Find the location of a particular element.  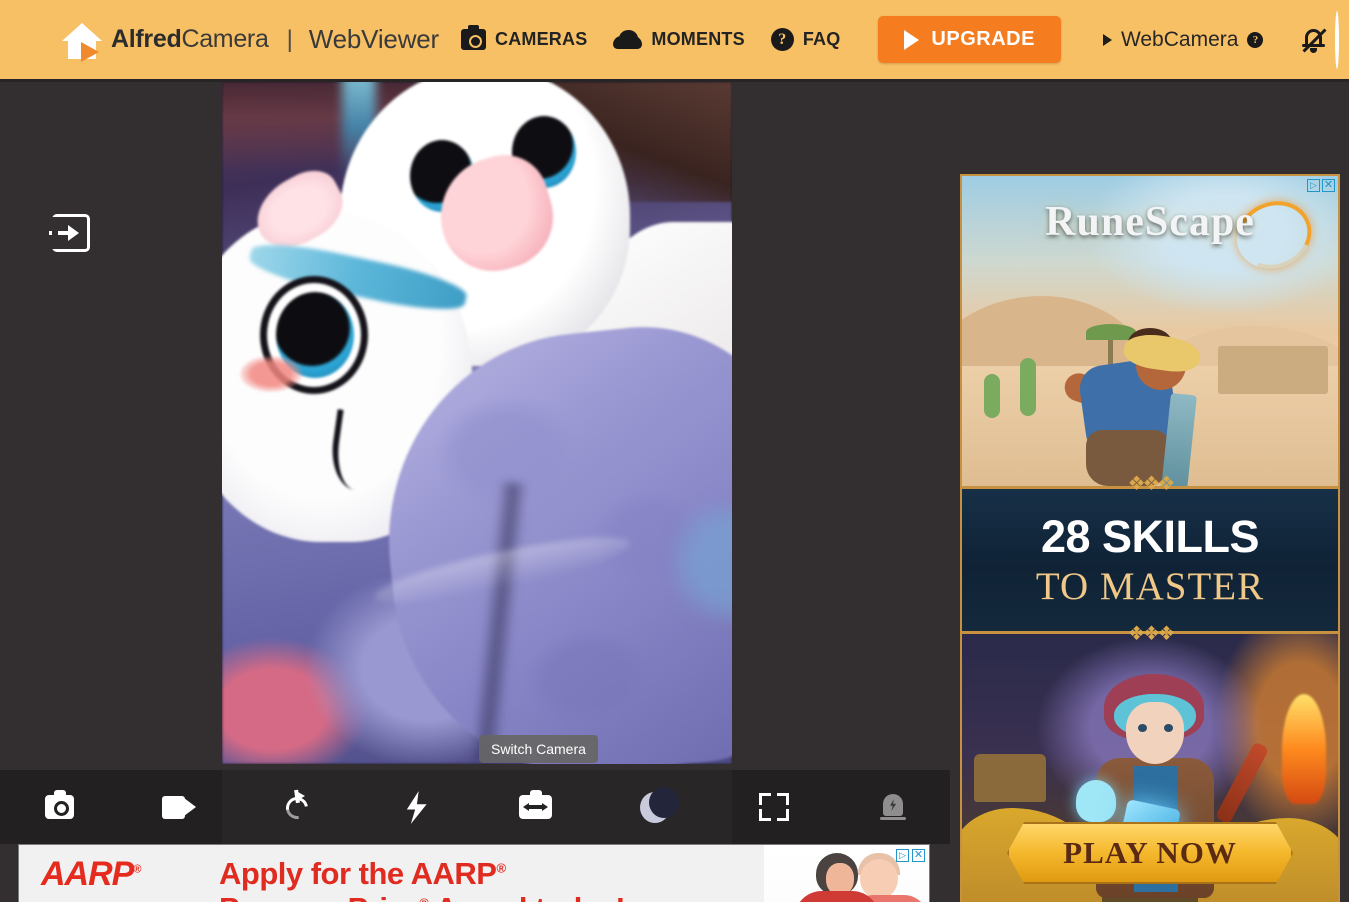

aarp-ad-left: AARP® APPLY NOW is located at coordinates (126, 878).